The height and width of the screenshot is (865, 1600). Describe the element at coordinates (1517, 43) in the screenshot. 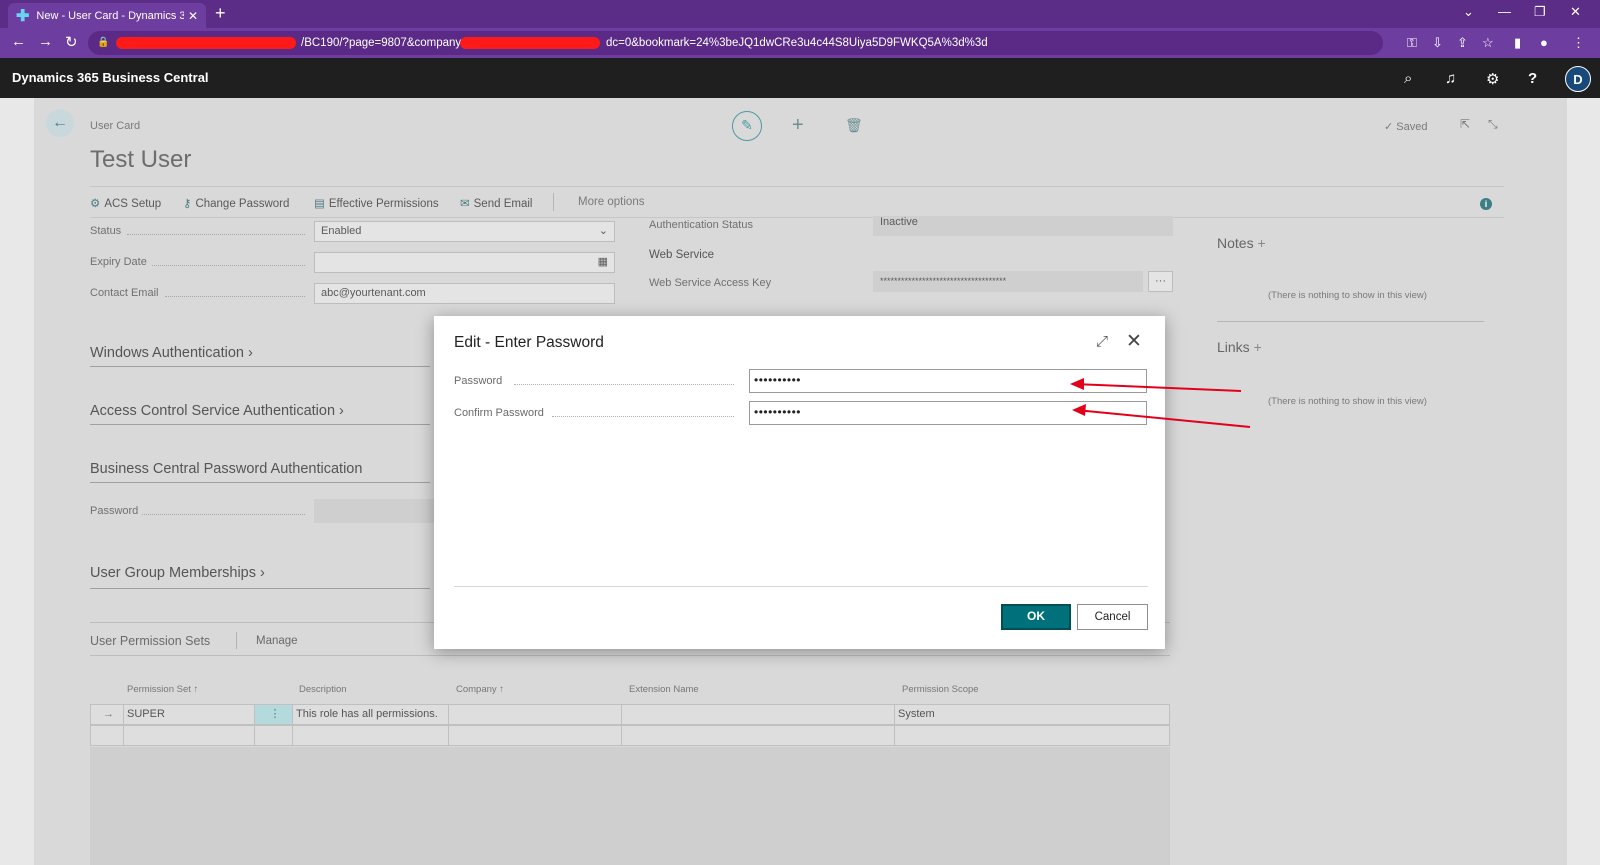

I see `side-panel-icon: ▮` at that location.